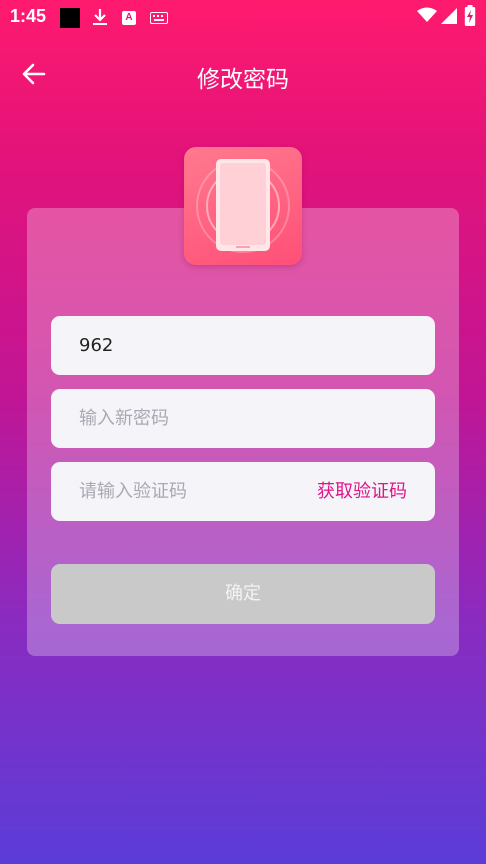 The width and height of the screenshot is (486, 864). Describe the element at coordinates (243, 594) in the screenshot. I see `confirm-button: 确定` at that location.